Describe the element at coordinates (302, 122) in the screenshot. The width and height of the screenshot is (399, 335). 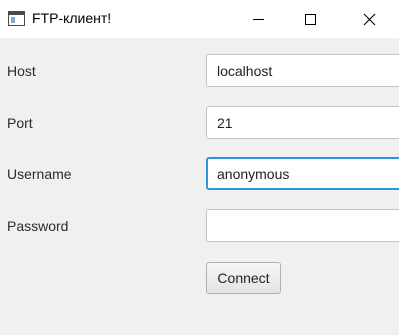
I see `port-input` at that location.